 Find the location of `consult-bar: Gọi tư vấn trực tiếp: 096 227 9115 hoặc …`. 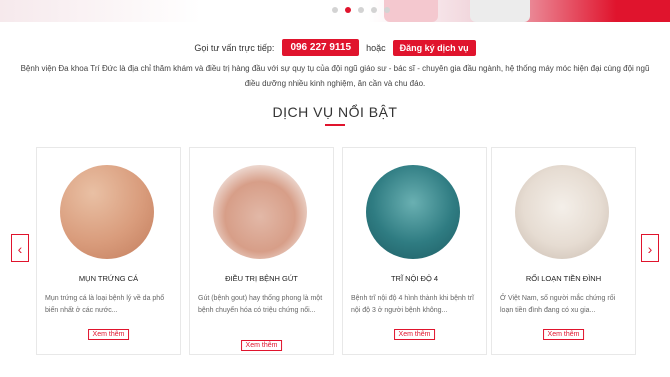

consult-bar: Gọi tư vấn trực tiếp: 096 227 9115 hoặc … is located at coordinates (335, 47).